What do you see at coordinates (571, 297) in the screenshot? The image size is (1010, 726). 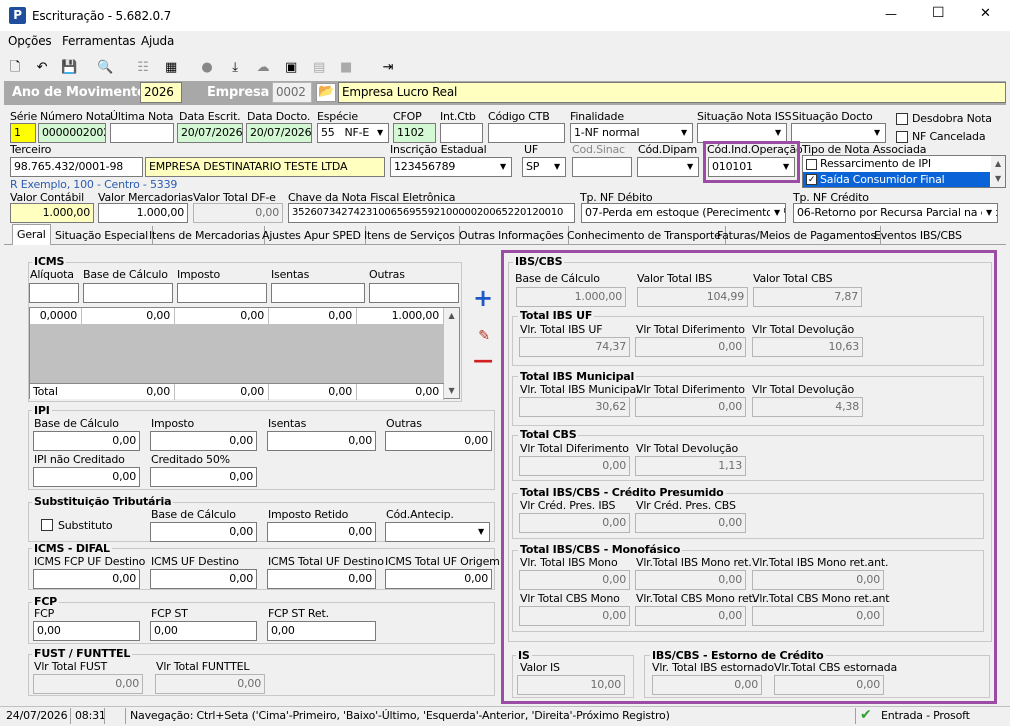 I see `ibs-base-field: 1.000,00` at bounding box center [571, 297].